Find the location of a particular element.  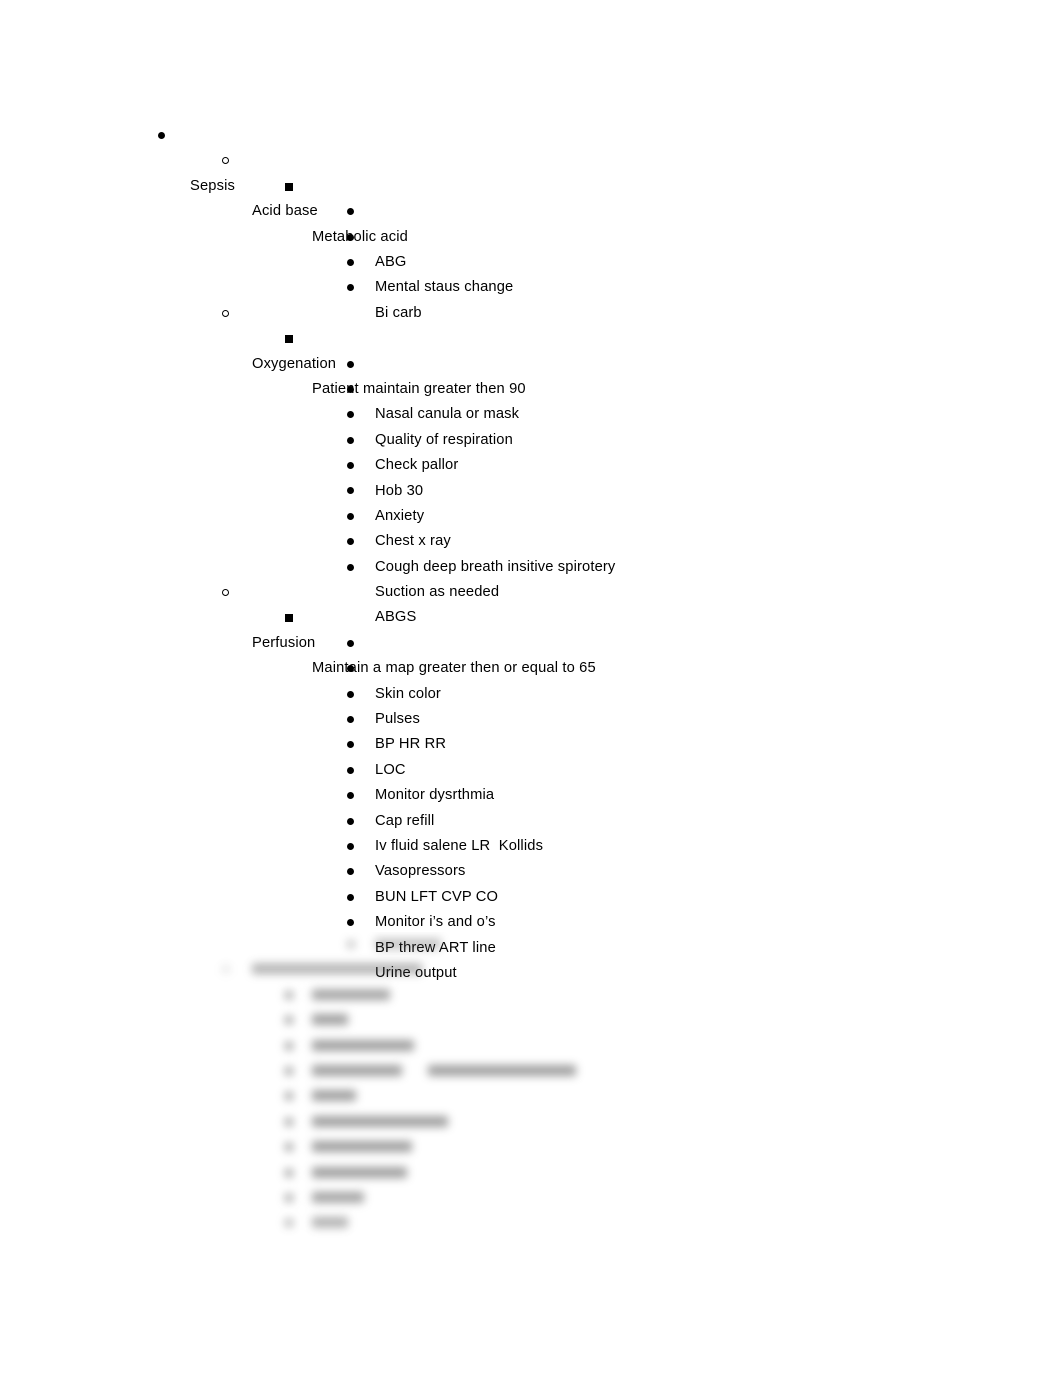

outline-item: BP threw ART line is located at coordinates (531, 920).